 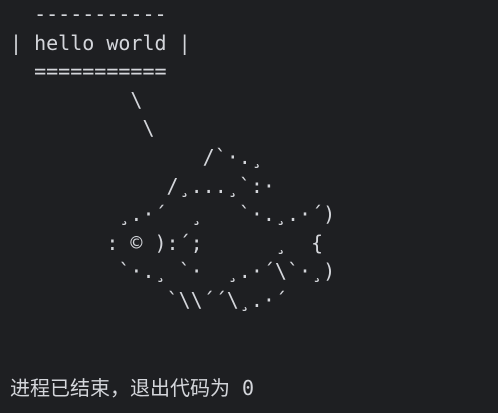 I want to click on process-exit-message: 进程已结束，退出代码为 0, so click(x=132, y=388).